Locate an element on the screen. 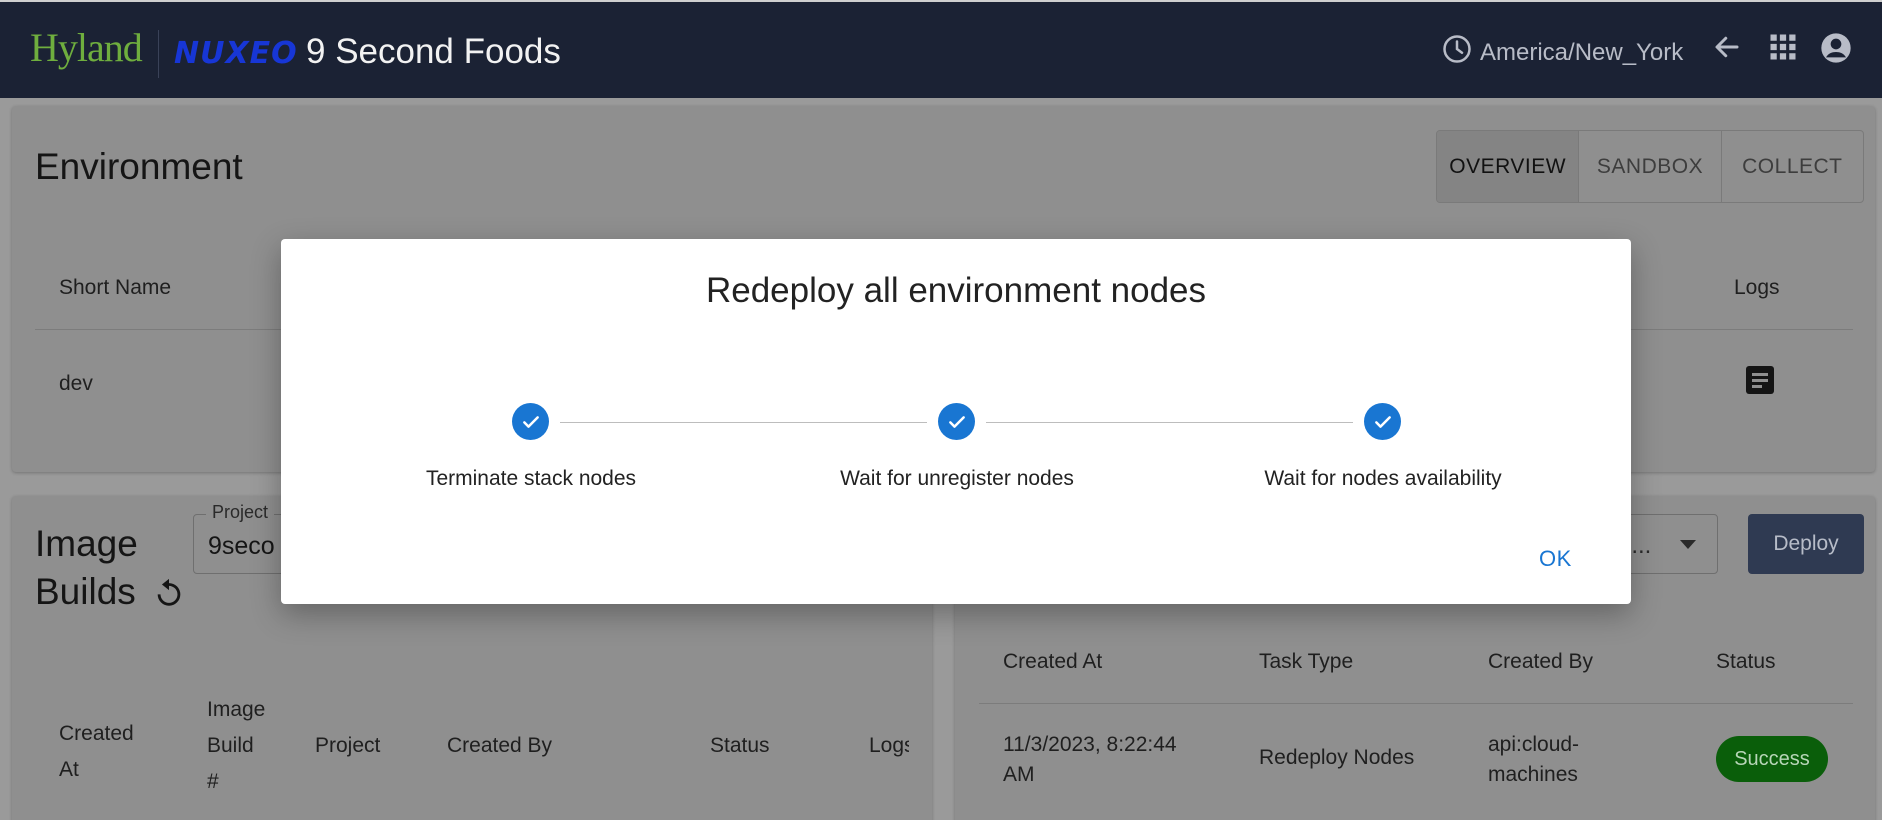 The height and width of the screenshot is (820, 1882). project-select-label: Project is located at coordinates (240, 512).